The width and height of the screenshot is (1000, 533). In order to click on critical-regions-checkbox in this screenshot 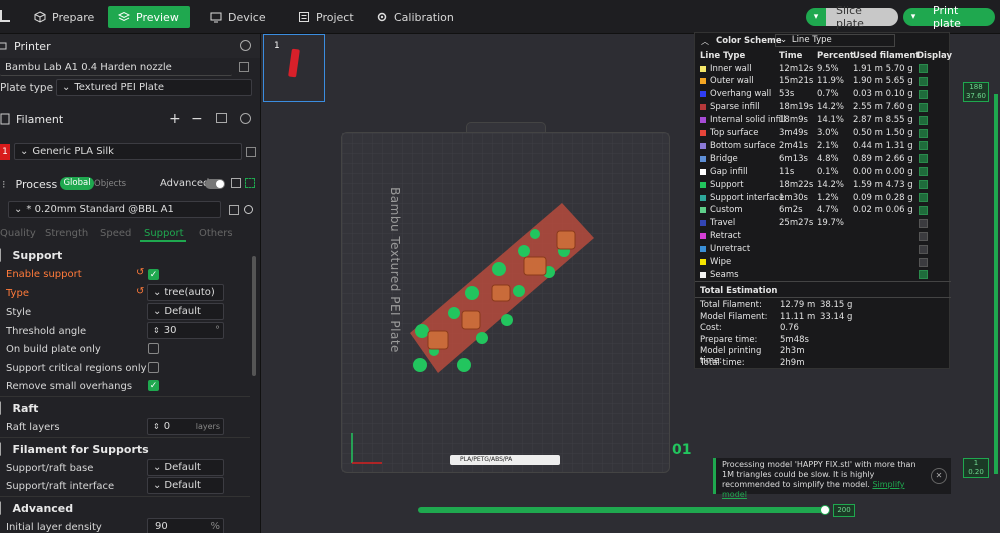, I will do `click(153, 367)`.